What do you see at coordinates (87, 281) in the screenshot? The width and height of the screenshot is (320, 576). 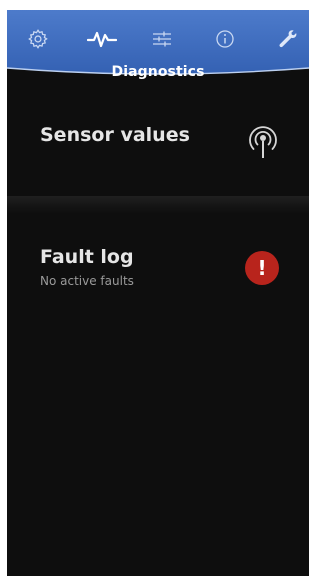 I see `fault-status-text: No active faults` at bounding box center [87, 281].